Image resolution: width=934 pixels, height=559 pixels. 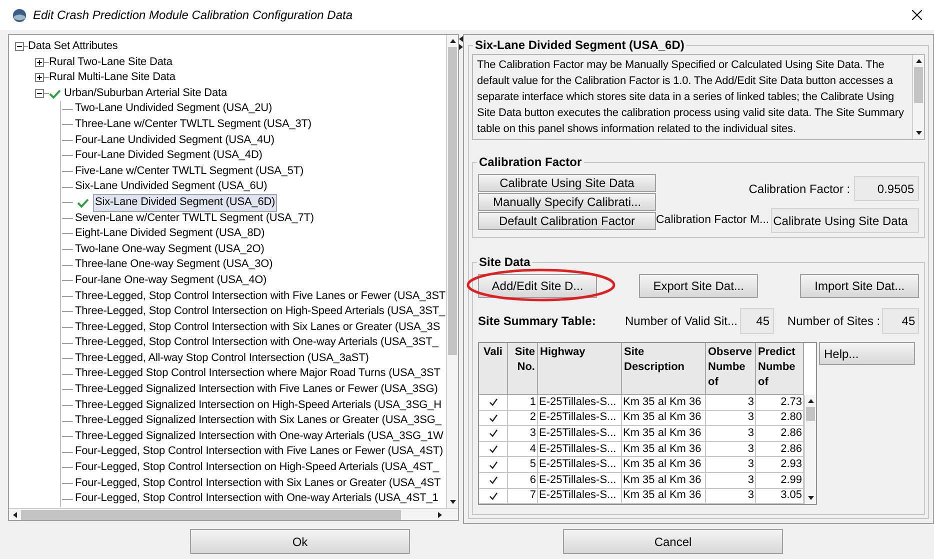 What do you see at coordinates (169, 249) in the screenshot?
I see `tree-item: Two-lane One-way Segment (USA_2O)` at bounding box center [169, 249].